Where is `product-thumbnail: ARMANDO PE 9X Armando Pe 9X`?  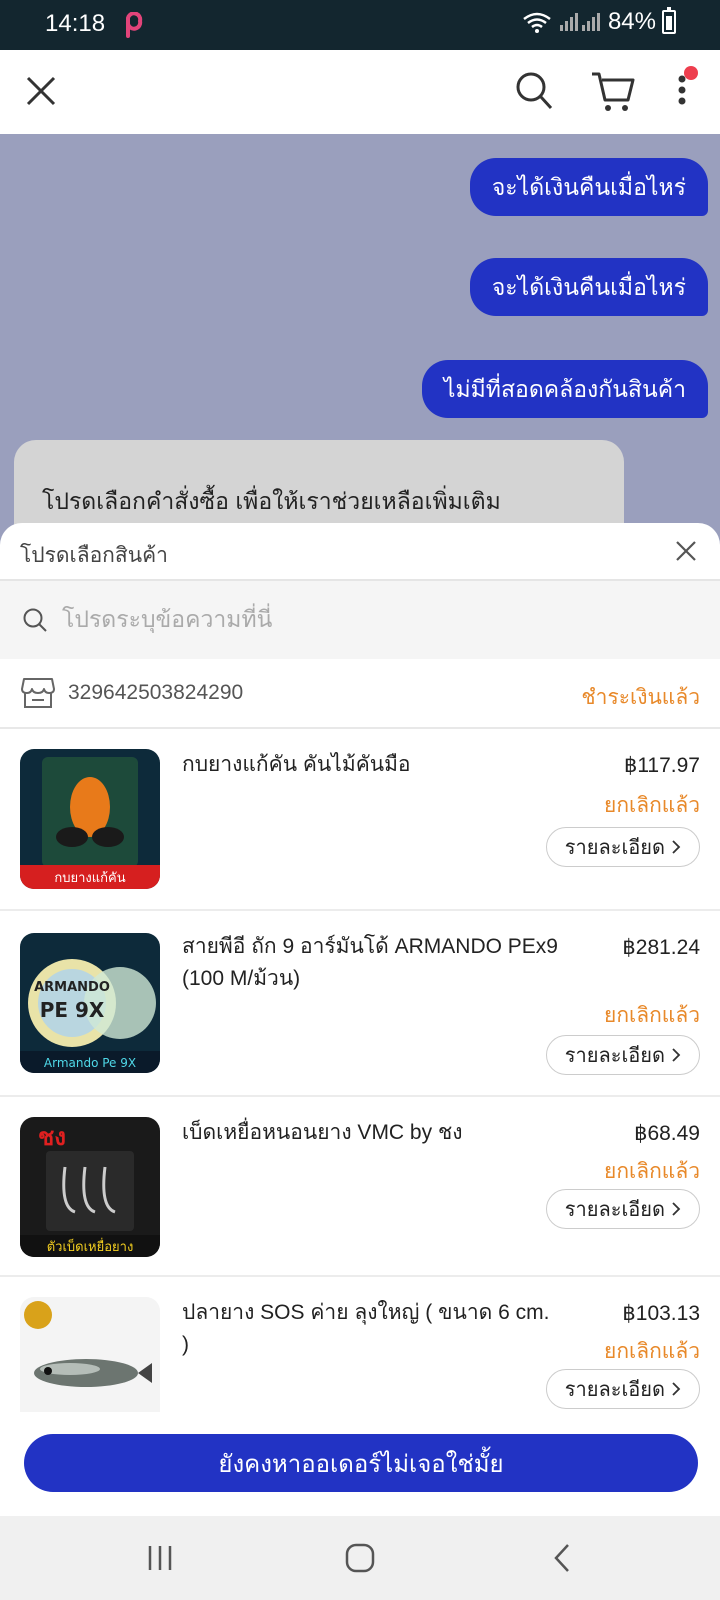
product-thumbnail: ARMANDO PE 9X Armando Pe 9X is located at coordinates (90, 1003).